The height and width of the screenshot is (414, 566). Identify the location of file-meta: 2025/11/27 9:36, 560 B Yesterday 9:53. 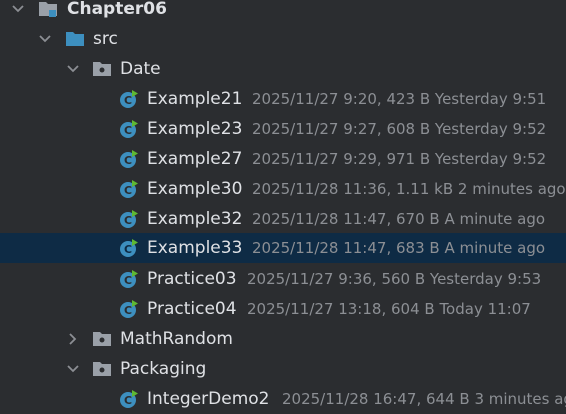
(394, 279).